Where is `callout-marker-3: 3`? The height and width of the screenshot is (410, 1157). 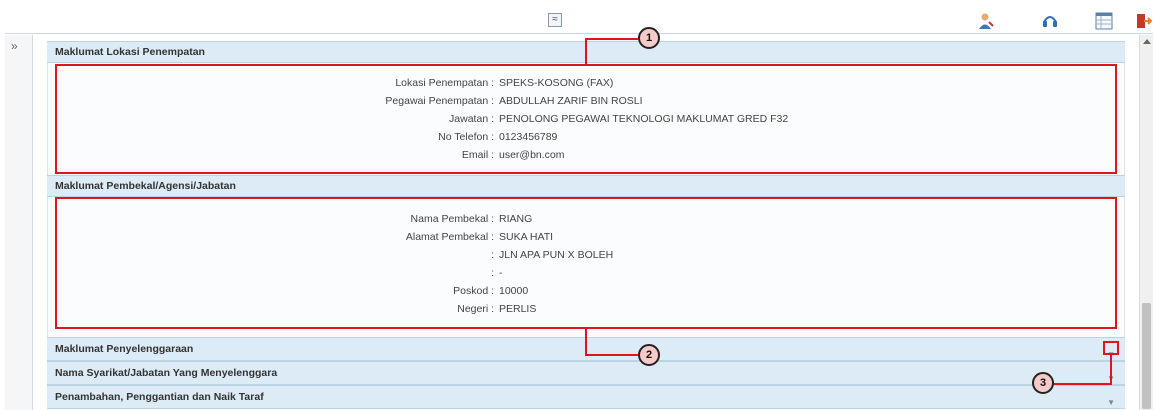
callout-marker-3: 3 is located at coordinates (1043, 383).